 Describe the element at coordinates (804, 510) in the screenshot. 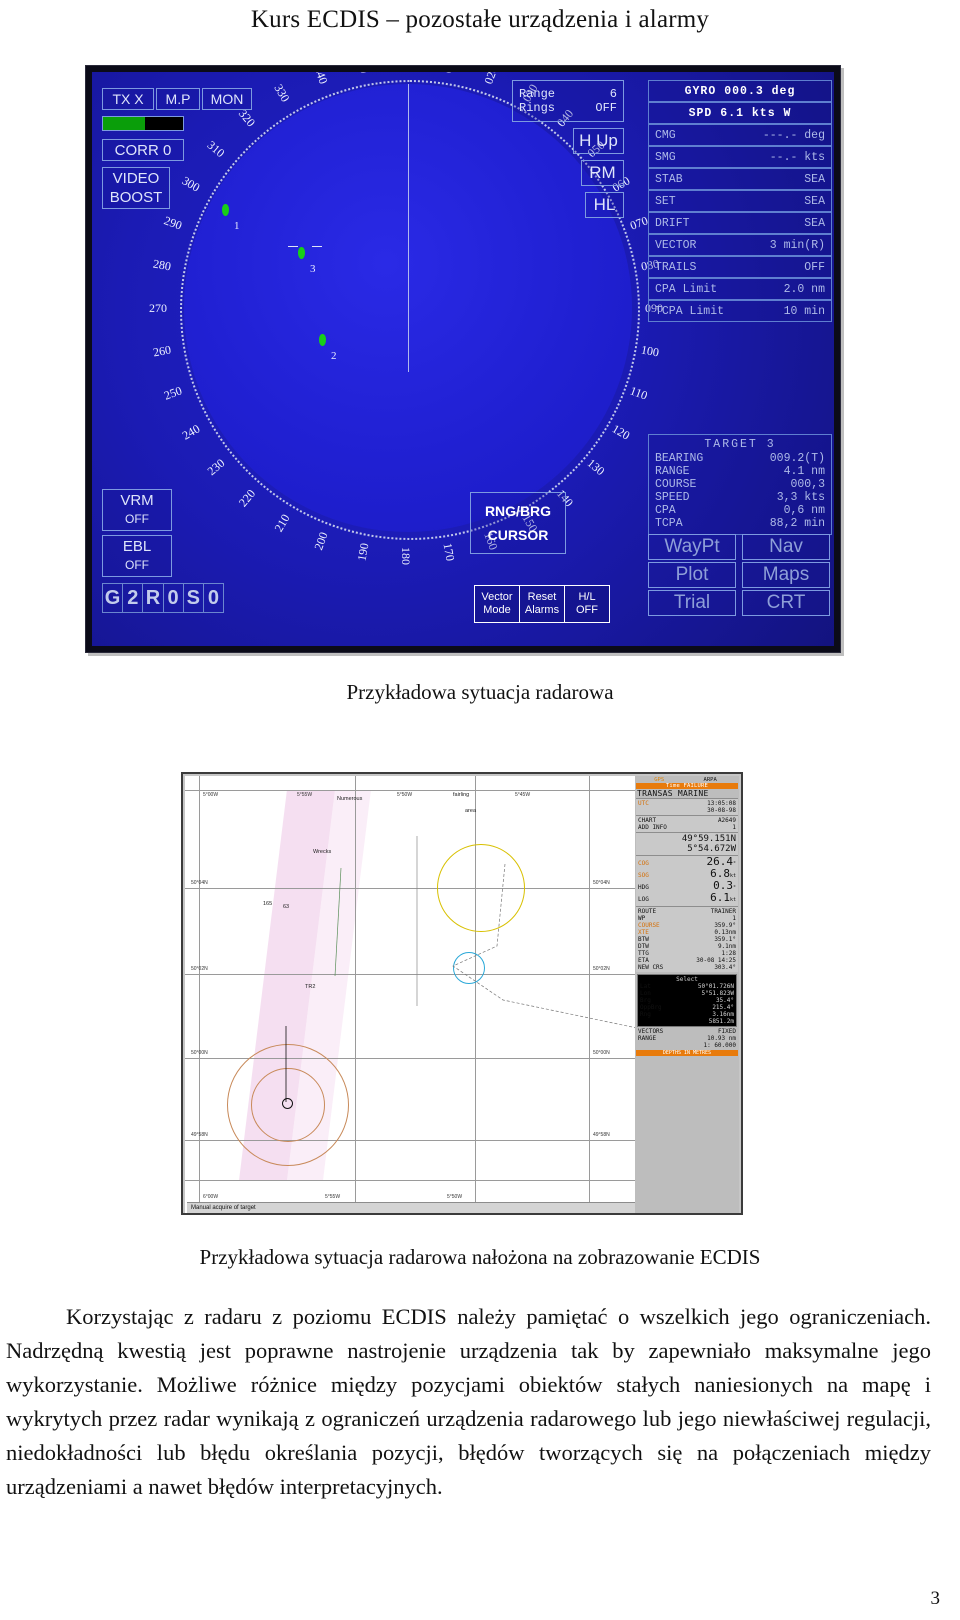

I see `target-value: 0,6 nm` at that location.